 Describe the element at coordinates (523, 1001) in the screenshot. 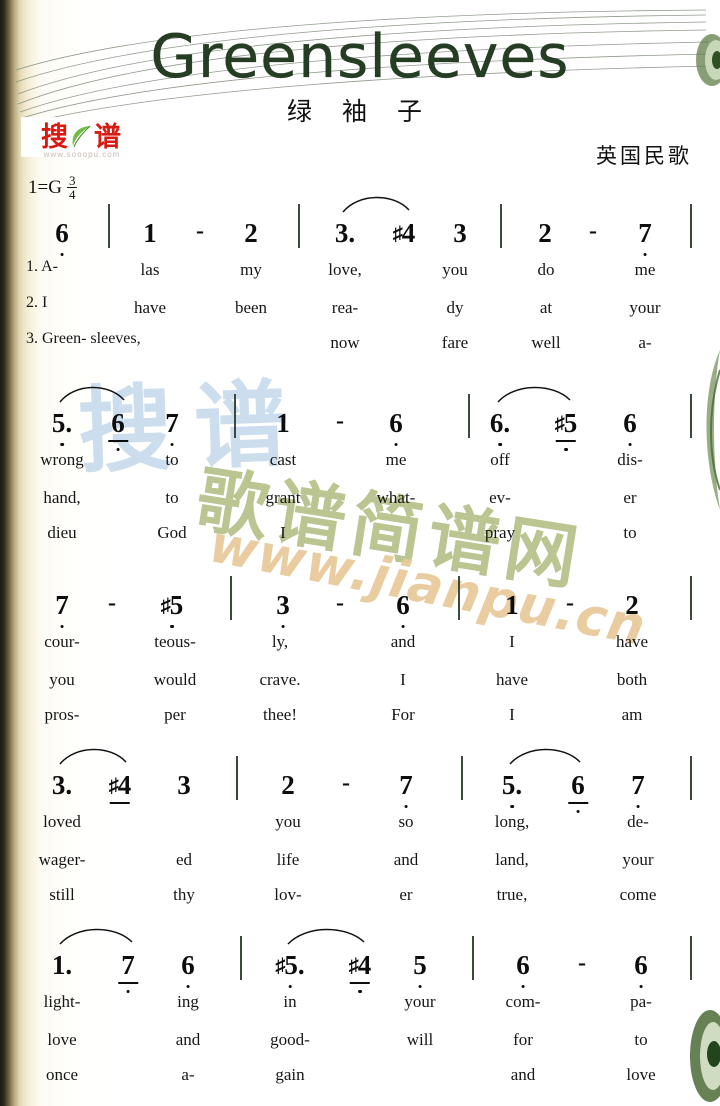

I see `lyric-syllable: com-` at that location.